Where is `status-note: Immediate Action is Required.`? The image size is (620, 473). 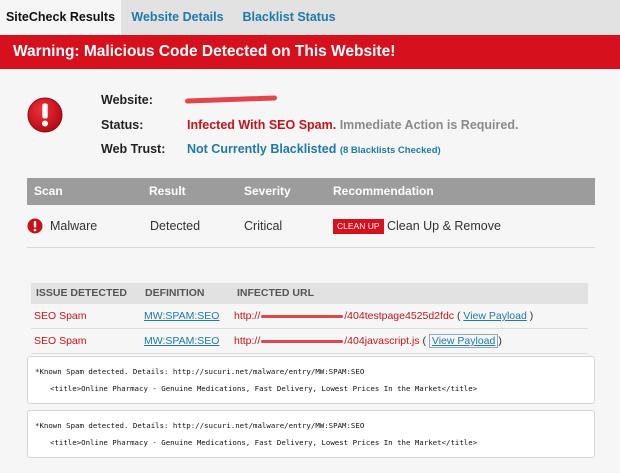
status-note: Immediate Action is Required. is located at coordinates (429, 125).